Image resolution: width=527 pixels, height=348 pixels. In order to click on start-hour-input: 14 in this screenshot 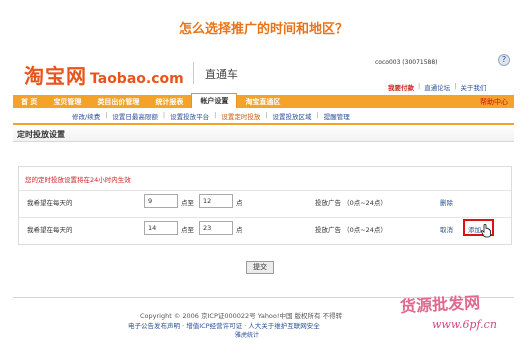, I will do `click(161, 228)`.